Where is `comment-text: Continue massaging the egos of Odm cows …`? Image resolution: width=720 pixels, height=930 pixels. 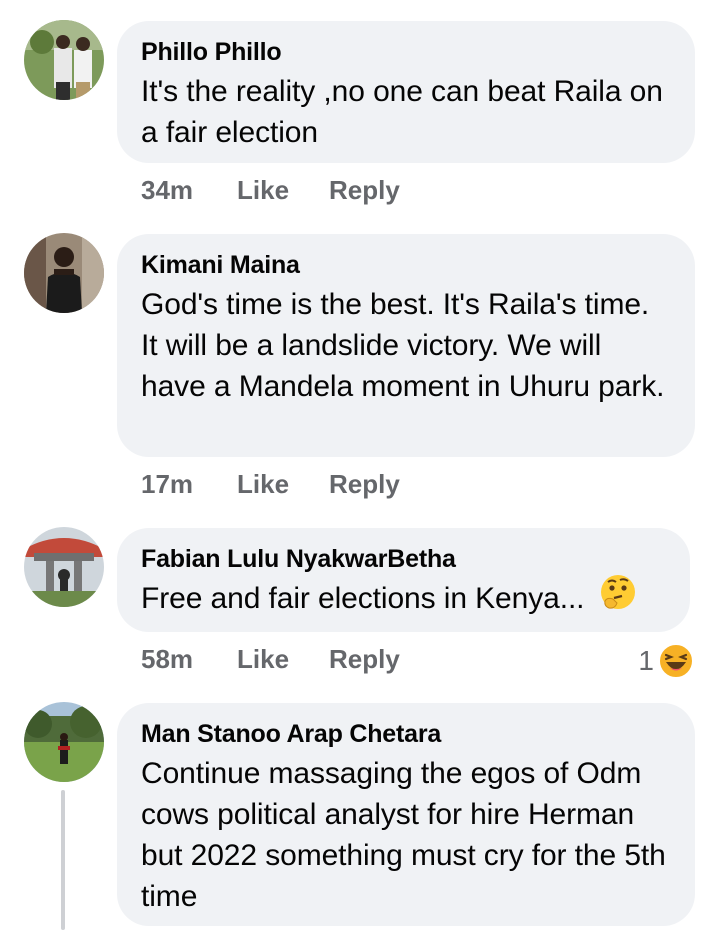 comment-text: Continue massaging the egos of Odm cows … is located at coordinates (403, 835).